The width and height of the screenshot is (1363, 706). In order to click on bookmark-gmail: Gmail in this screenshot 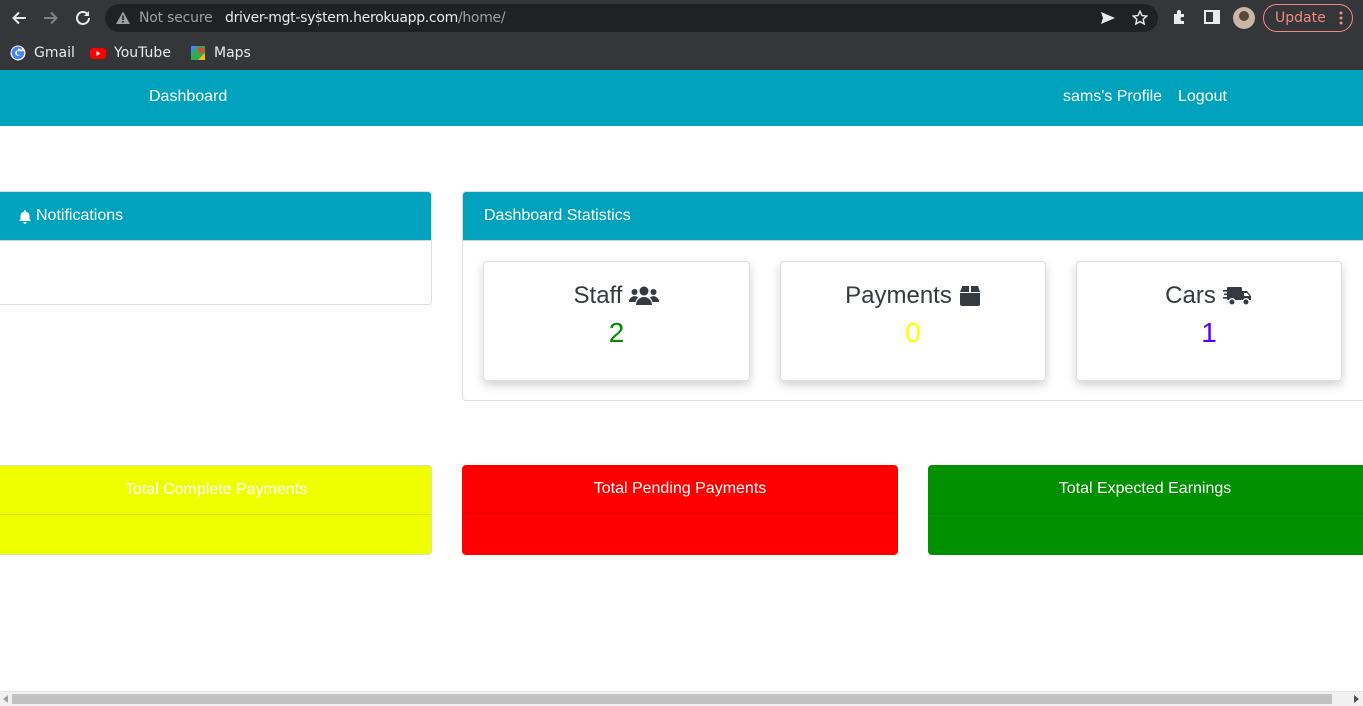, I will do `click(42, 53)`.